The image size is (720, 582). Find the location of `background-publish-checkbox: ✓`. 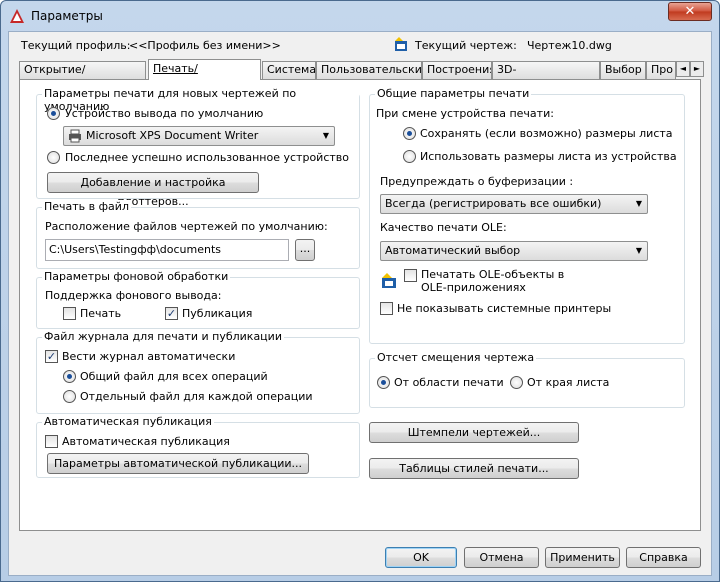

background-publish-checkbox: ✓ is located at coordinates (171, 313).